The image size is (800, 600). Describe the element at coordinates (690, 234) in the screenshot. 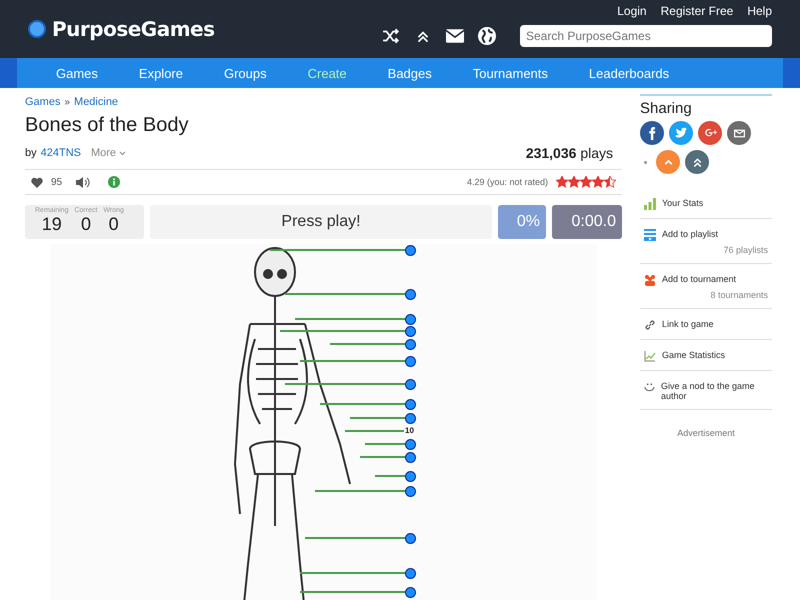

I see `sidebar-item-label: Add to playlist` at that location.